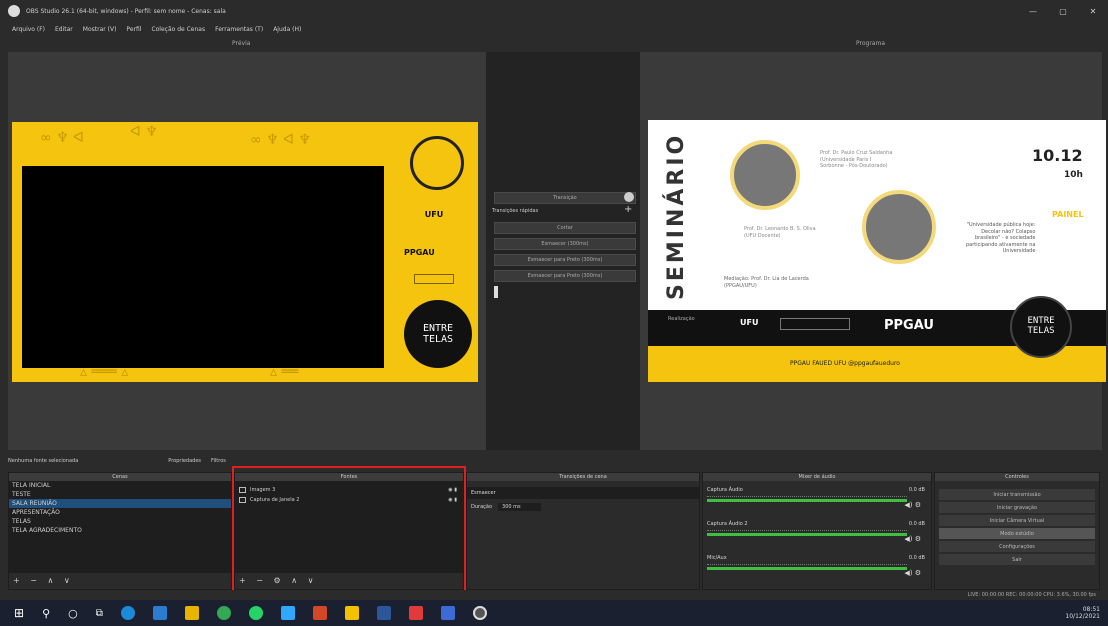 The height and width of the screenshot is (626, 1108). Describe the element at coordinates (120, 512) in the screenshot. I see `scene-item: APRESENTAÇÃO` at that location.